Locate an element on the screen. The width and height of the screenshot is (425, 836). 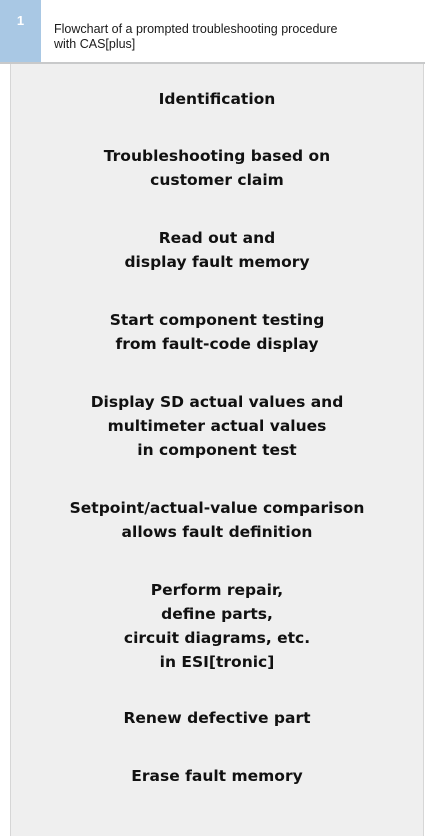
step-line: Renew defective part is located at coordinates (217, 718).